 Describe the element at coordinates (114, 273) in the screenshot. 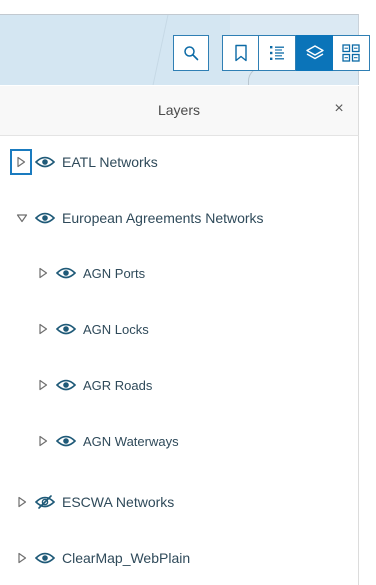

I see `layer-title: AGN Ports` at that location.